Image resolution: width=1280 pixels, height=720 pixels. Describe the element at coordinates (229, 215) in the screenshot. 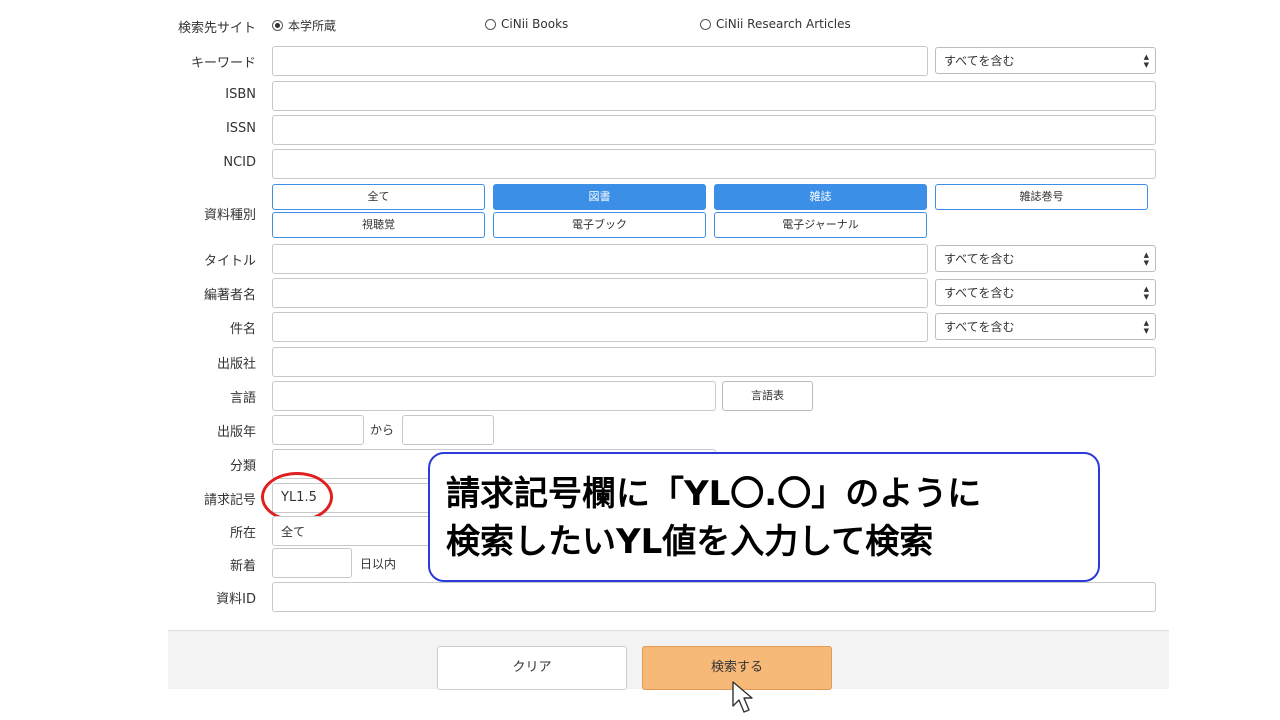

I see `material-type-label: 資料種別` at that location.